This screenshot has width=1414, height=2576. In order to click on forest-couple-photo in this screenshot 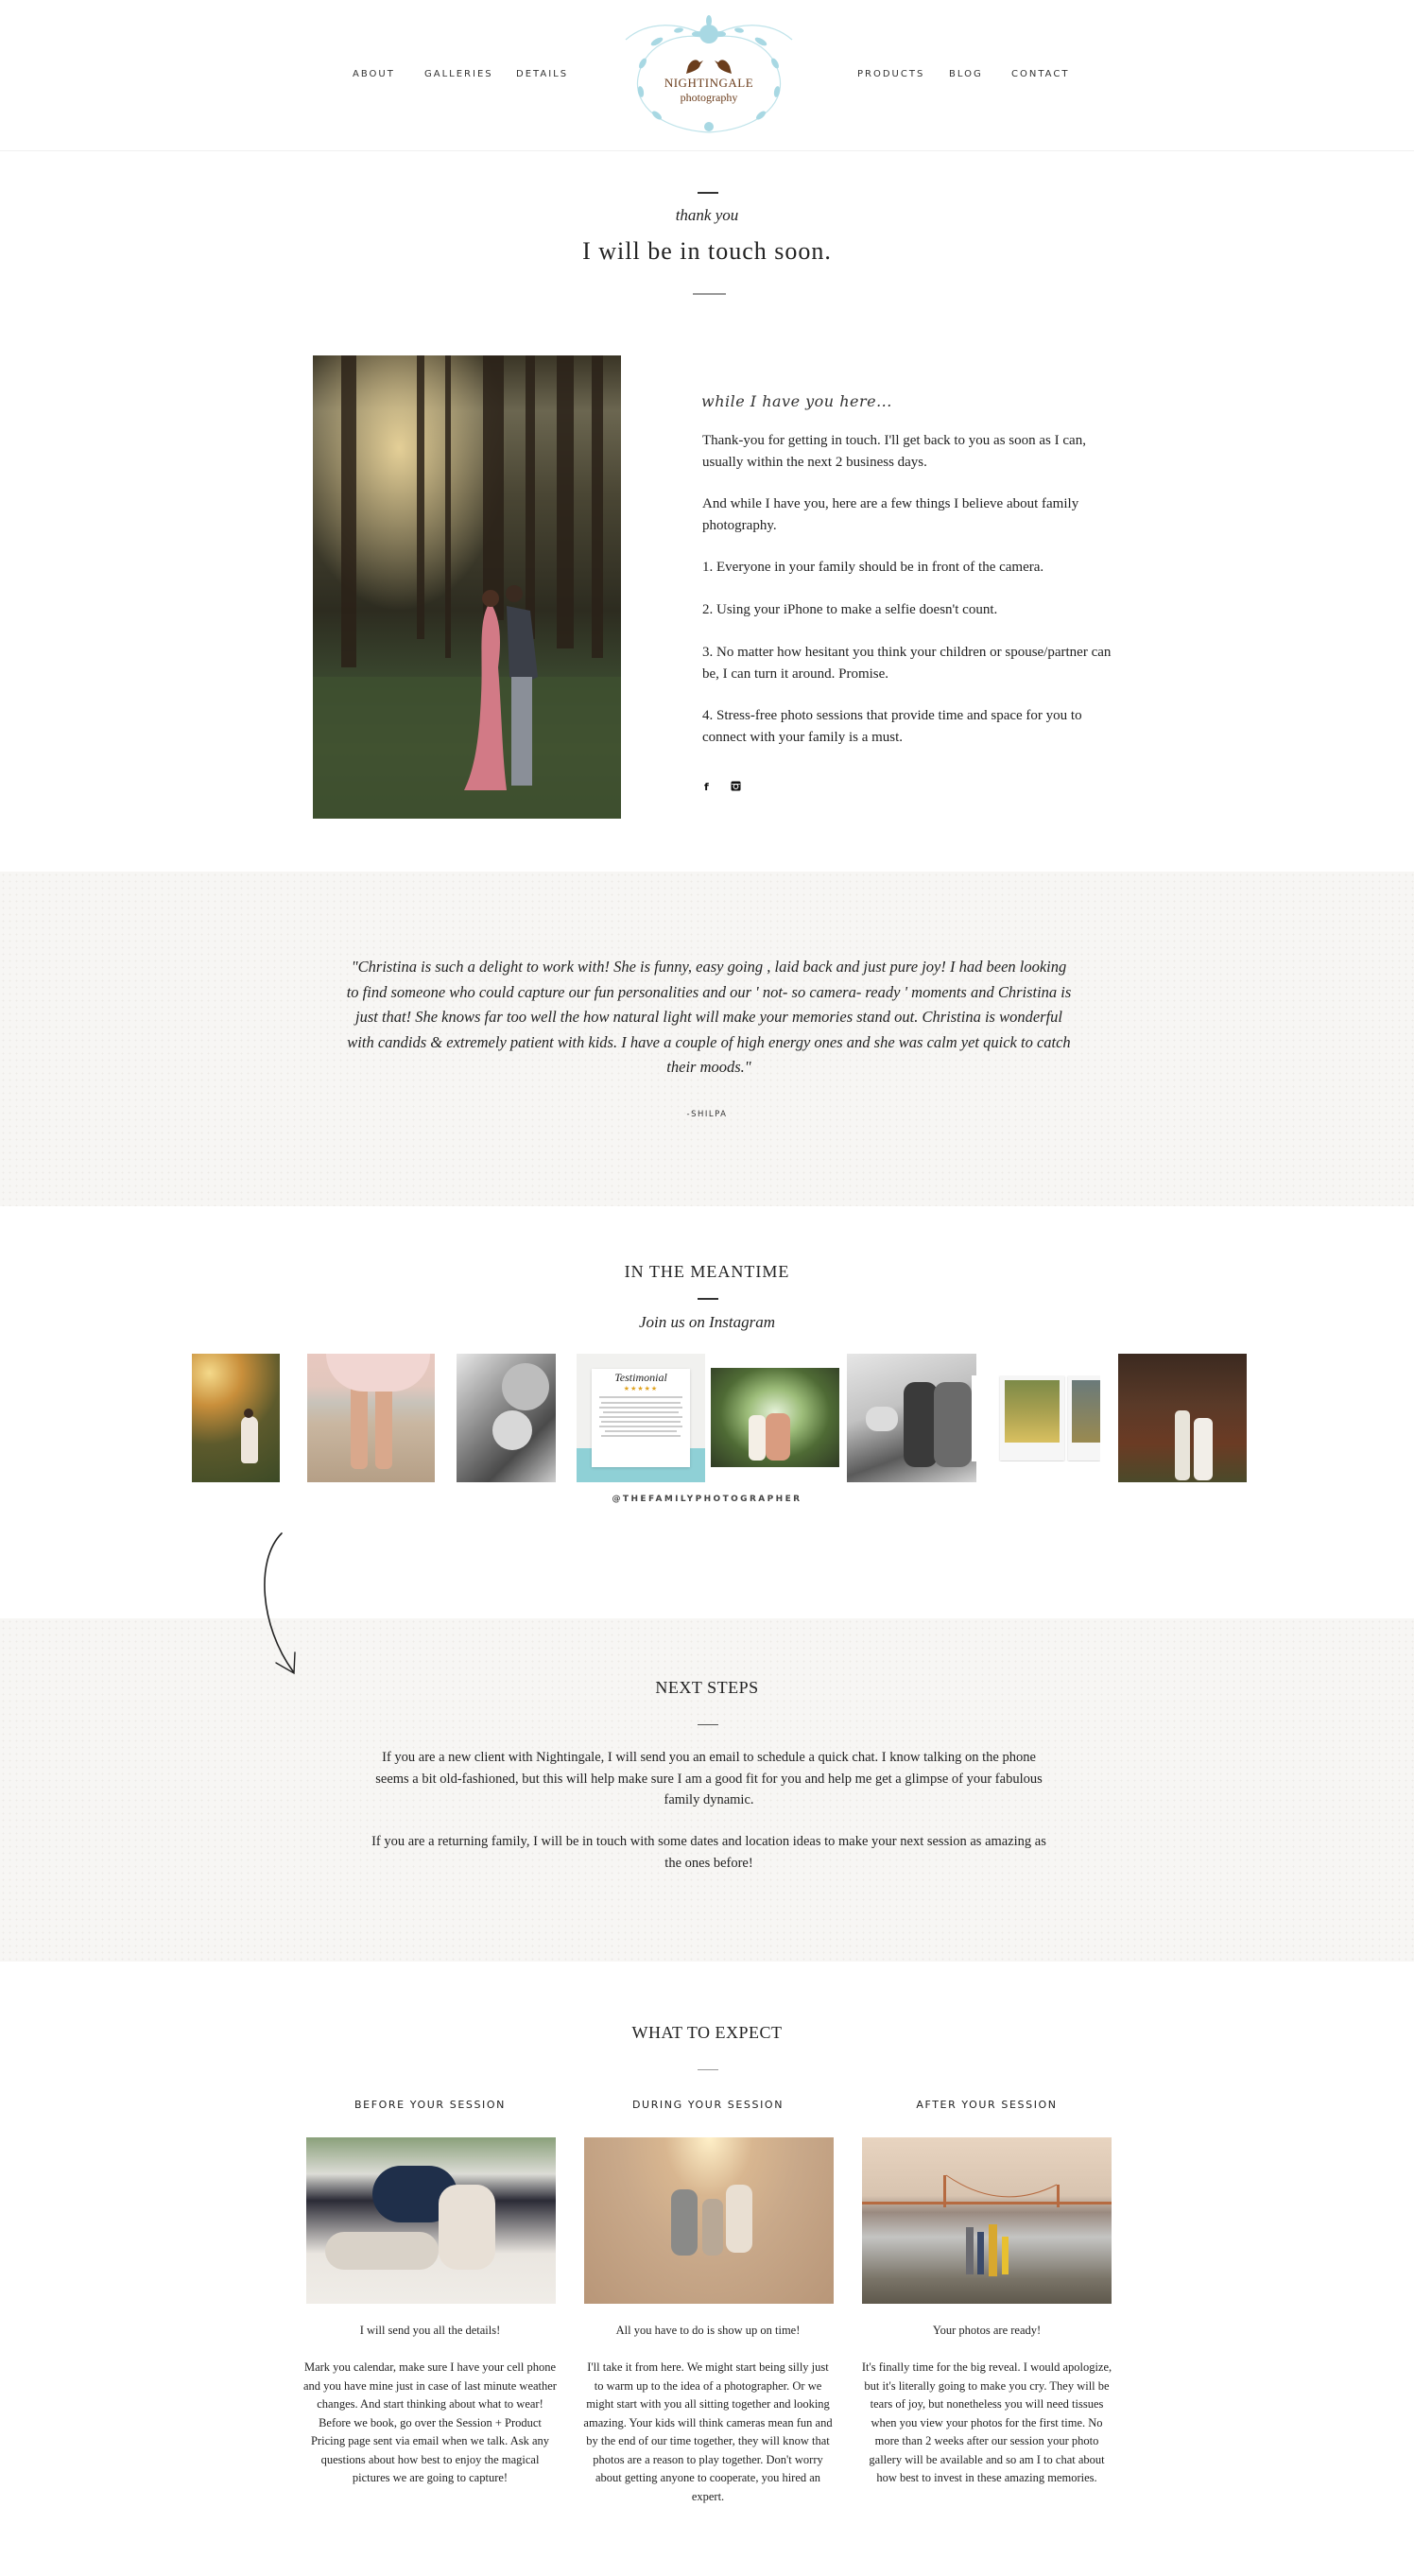, I will do `click(467, 587)`.